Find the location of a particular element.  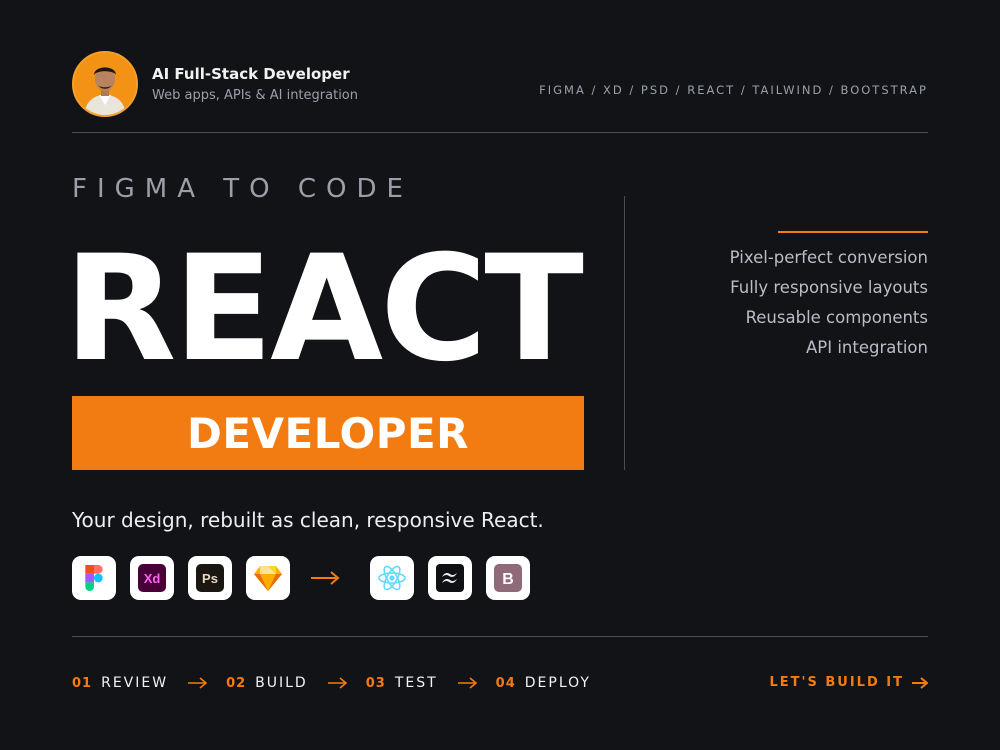

xd-icon: Xd is located at coordinates (152, 578).